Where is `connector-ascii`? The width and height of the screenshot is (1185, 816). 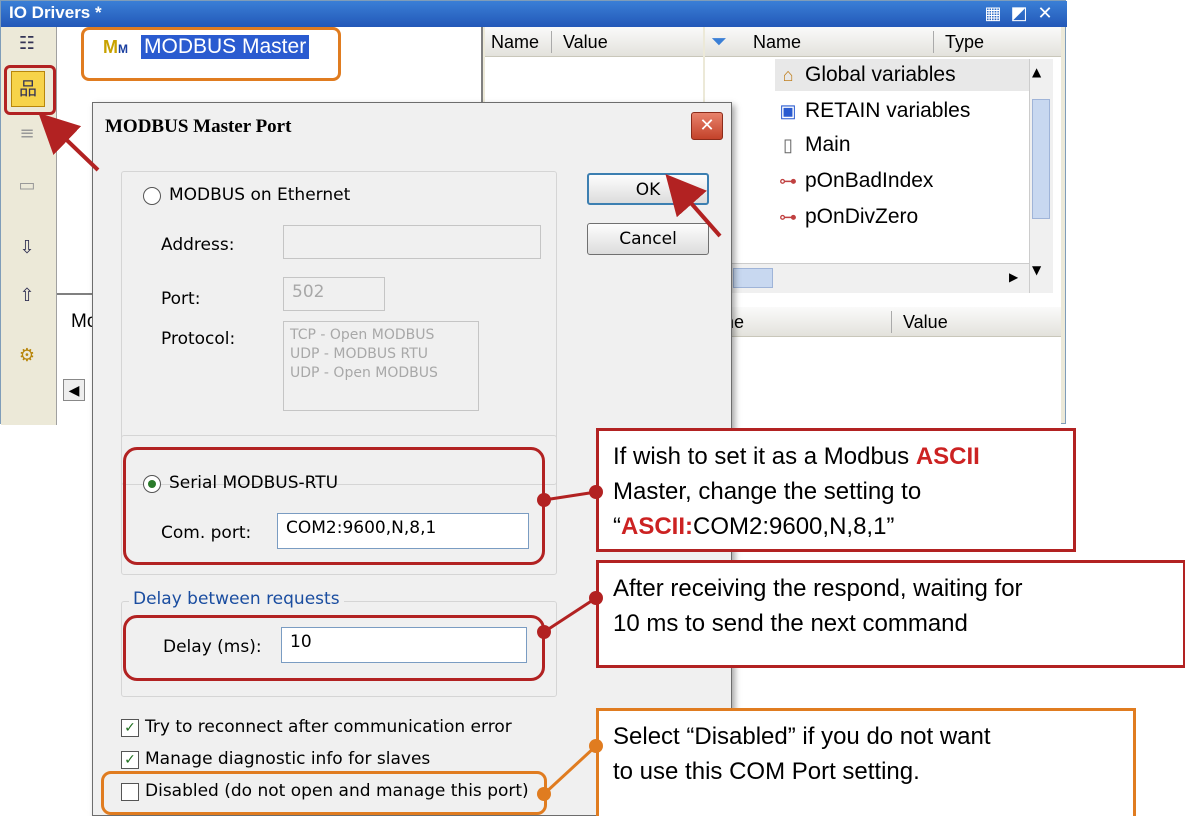
connector-ascii is located at coordinates (570, 496).